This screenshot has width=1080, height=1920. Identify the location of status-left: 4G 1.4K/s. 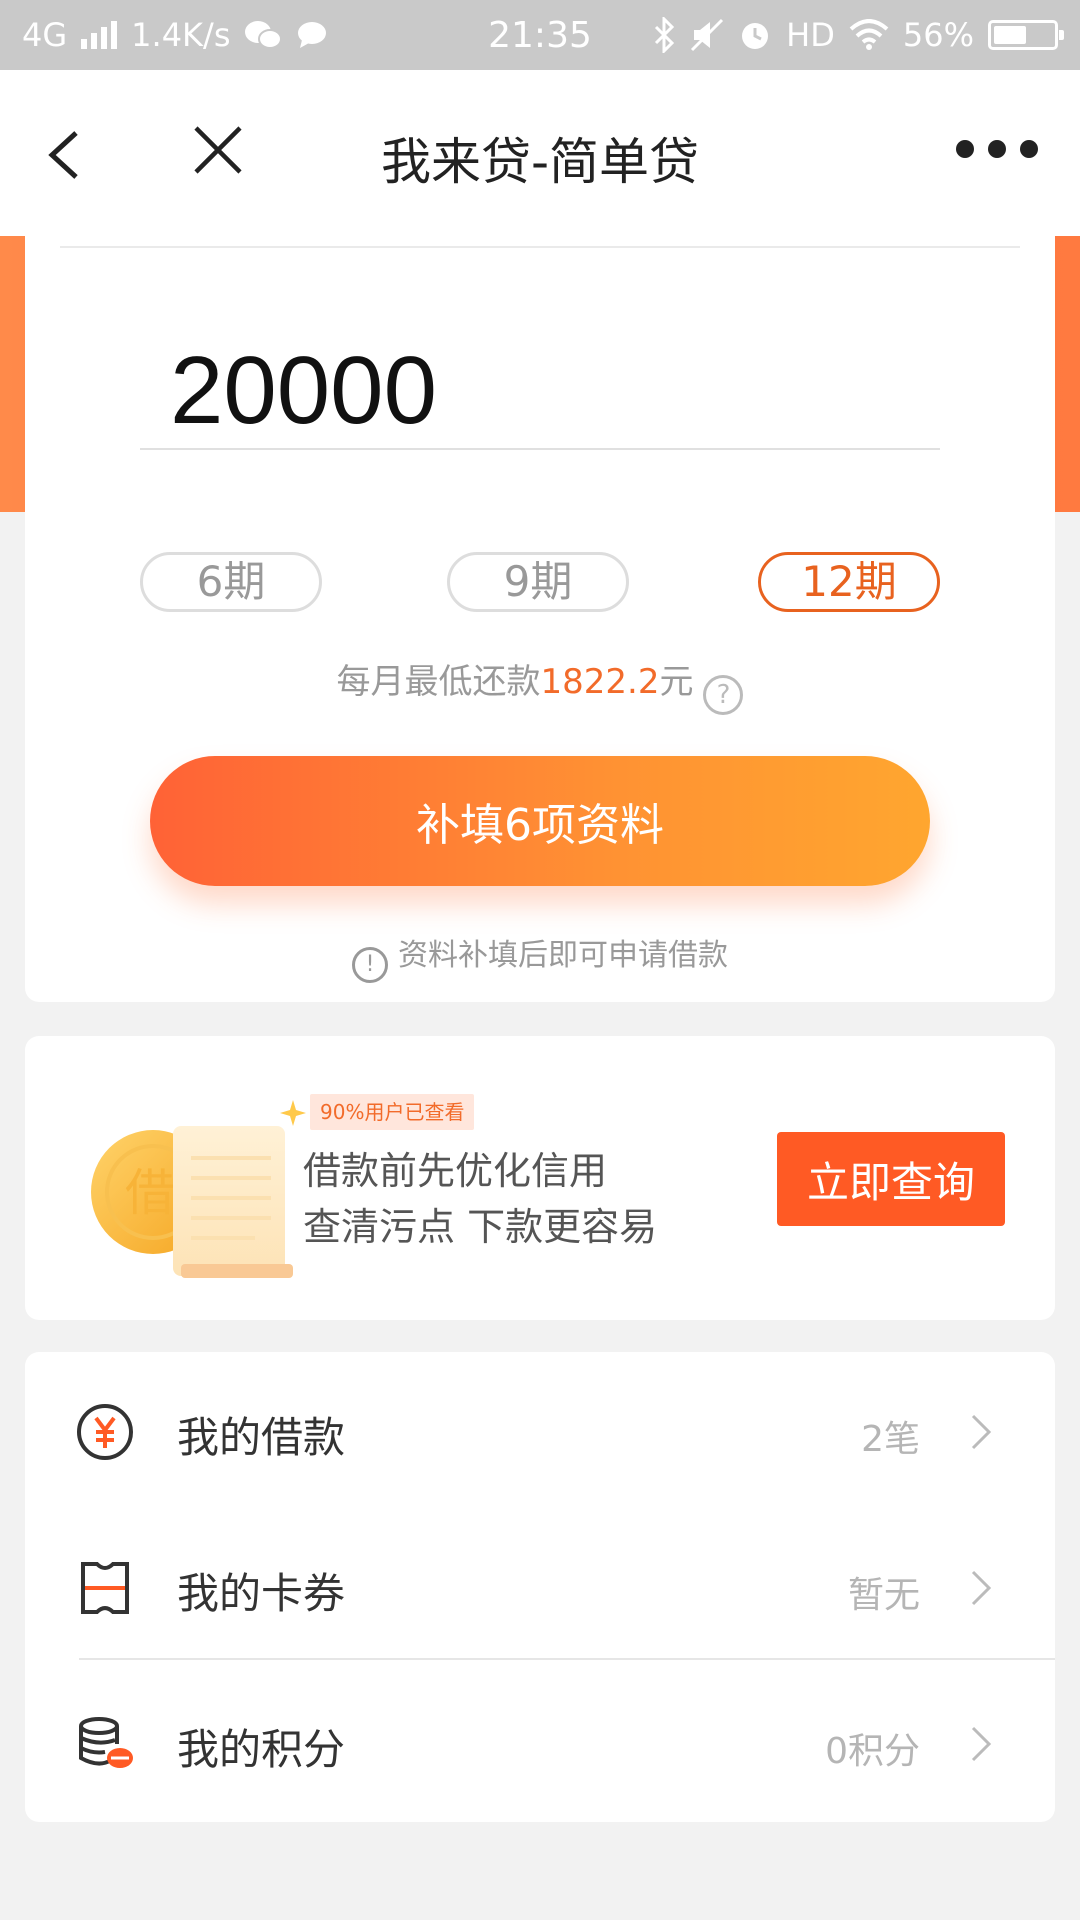
(175, 35).